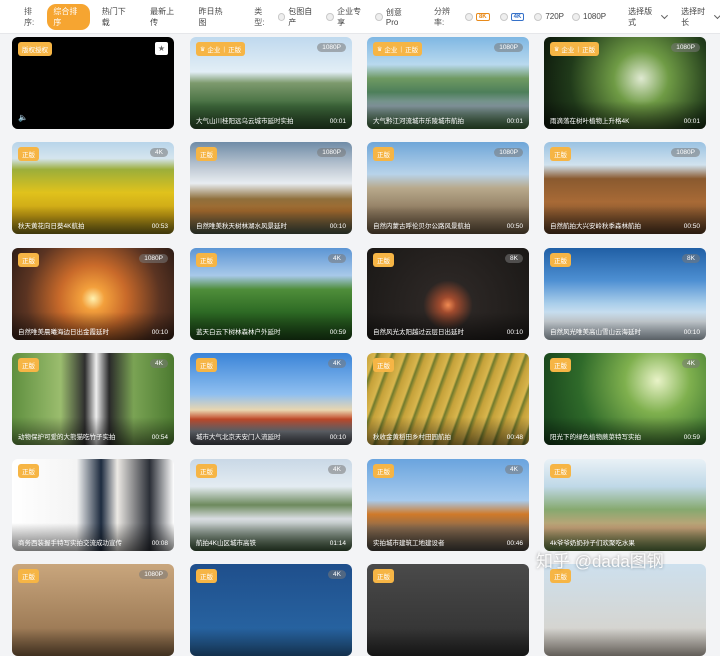 This screenshot has width=720, height=656. What do you see at coordinates (595, 226) in the screenshot?
I see `video-title: 自然航拍大兴安岭秋季森林航拍` at bounding box center [595, 226].